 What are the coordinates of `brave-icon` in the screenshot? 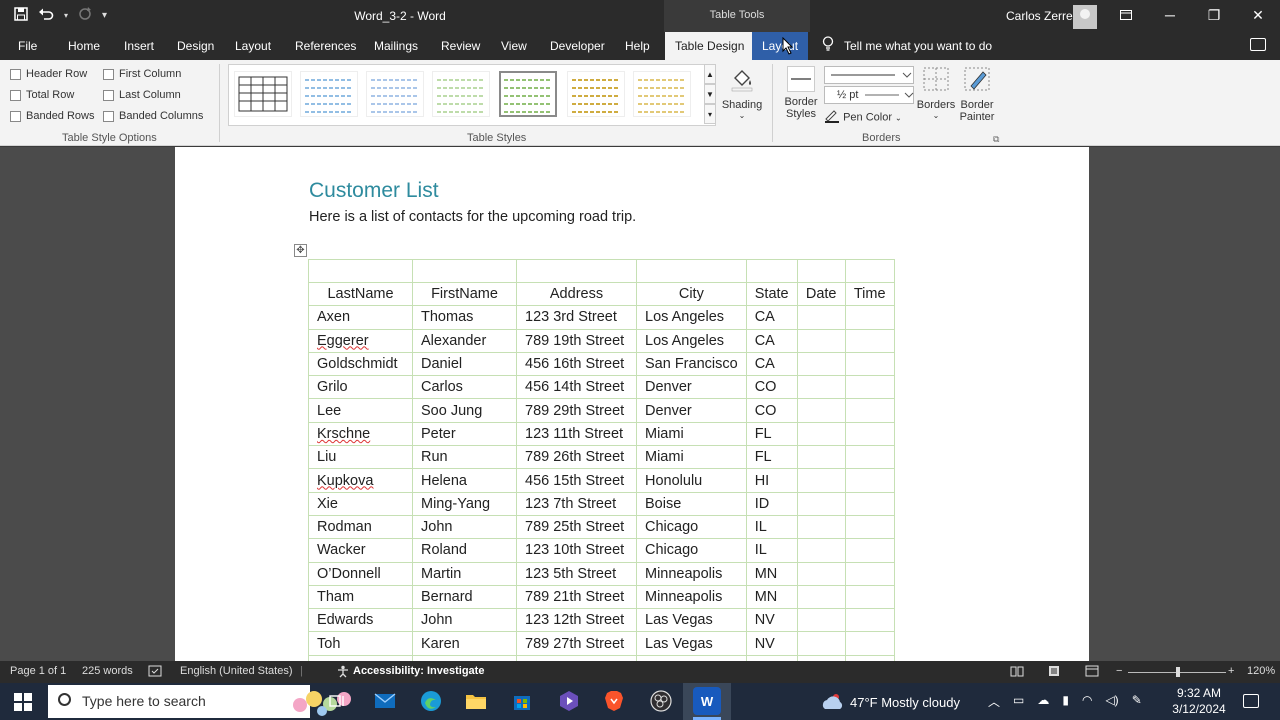 It's located at (614, 701).